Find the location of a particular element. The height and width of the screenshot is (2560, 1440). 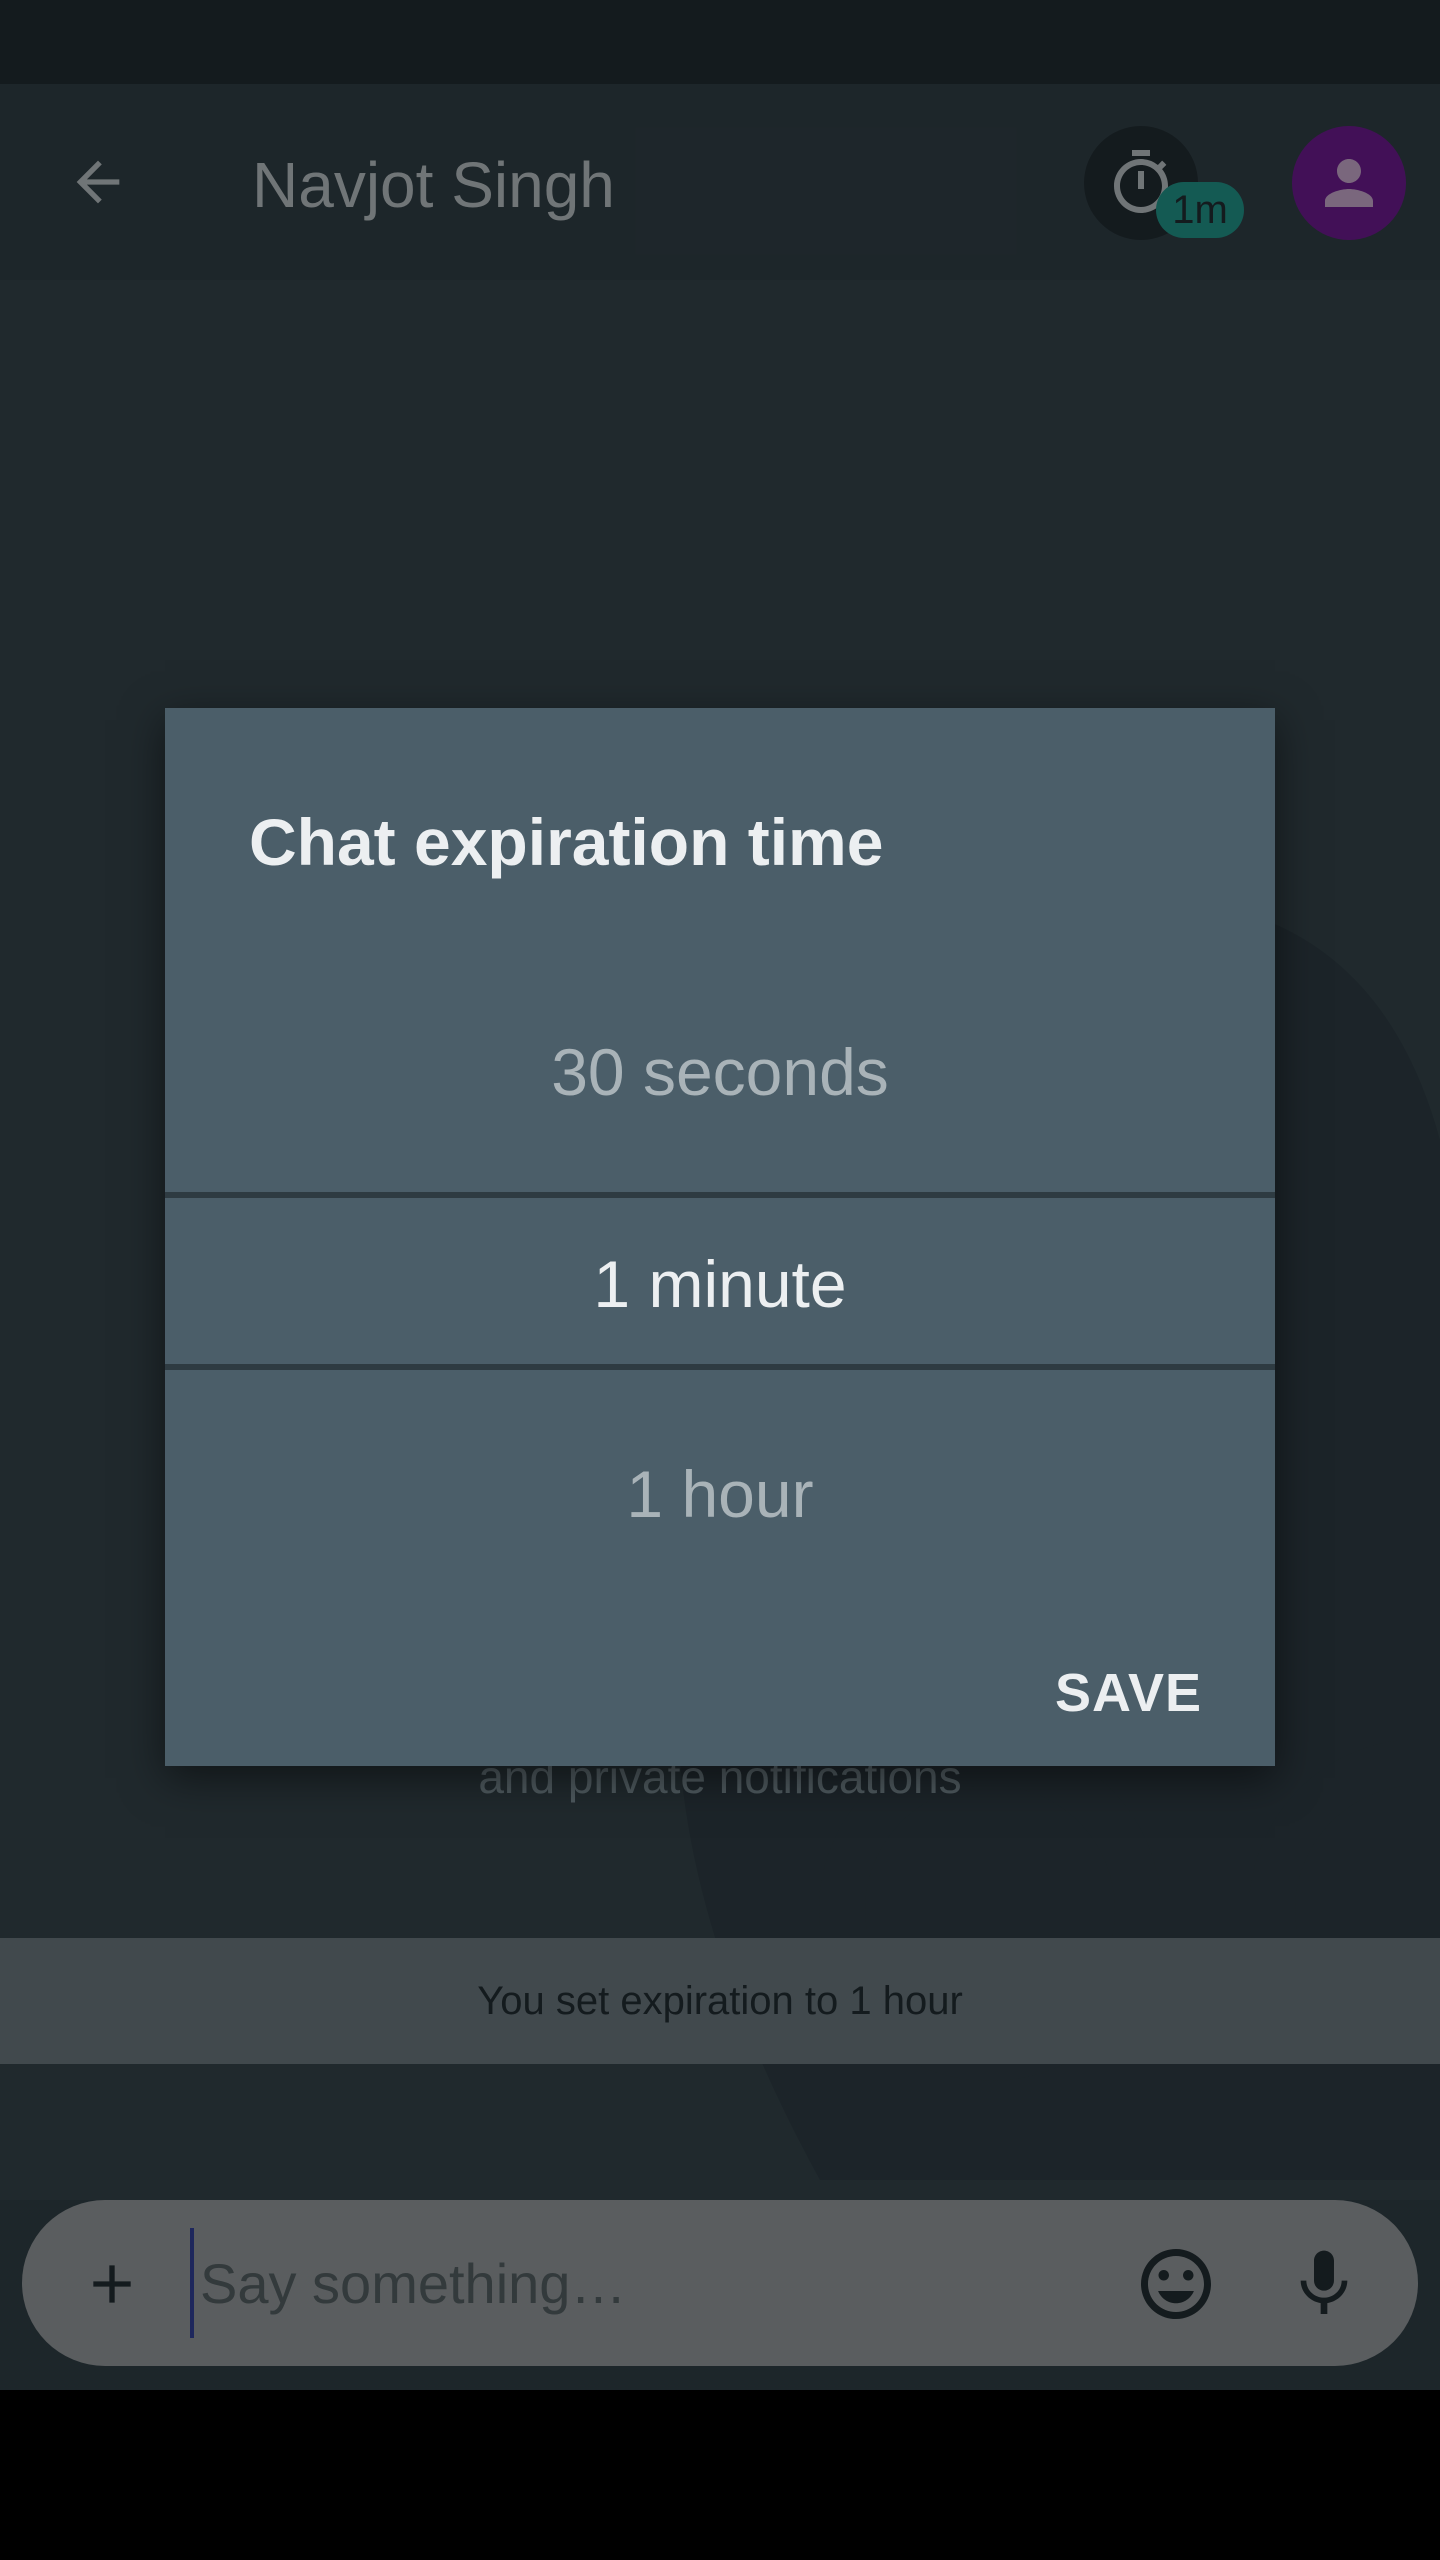

picker-divider-bottom is located at coordinates (720, 1367).